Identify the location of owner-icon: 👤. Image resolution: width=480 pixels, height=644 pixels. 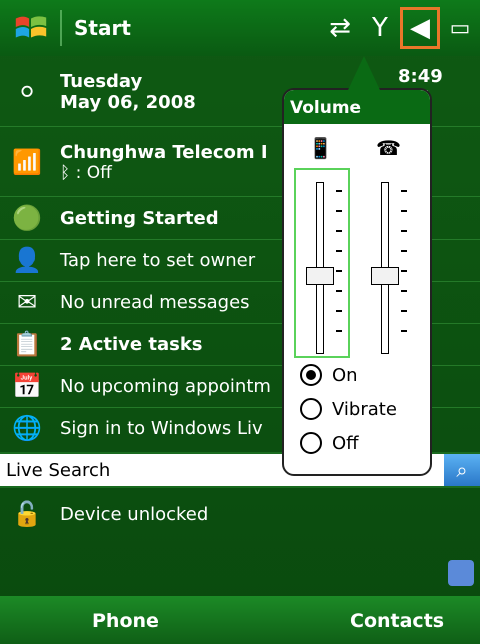
(27, 260).